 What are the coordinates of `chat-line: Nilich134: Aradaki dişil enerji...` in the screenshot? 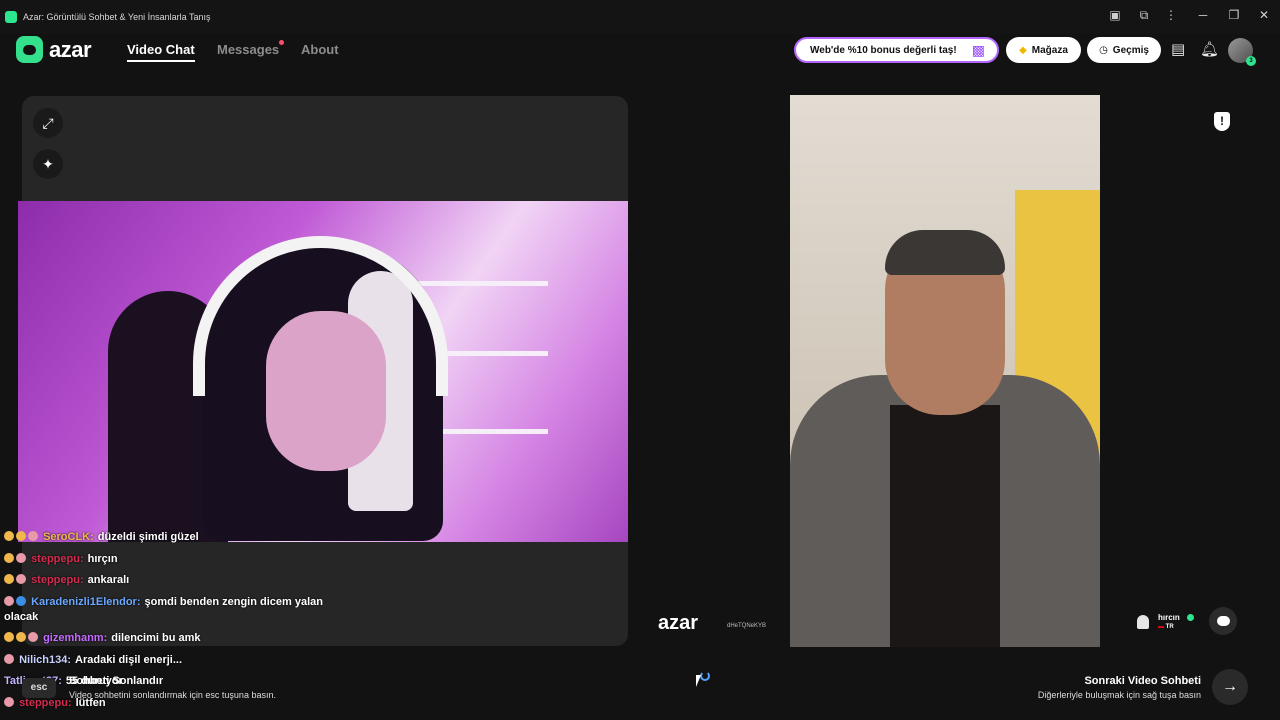 It's located at (93, 660).